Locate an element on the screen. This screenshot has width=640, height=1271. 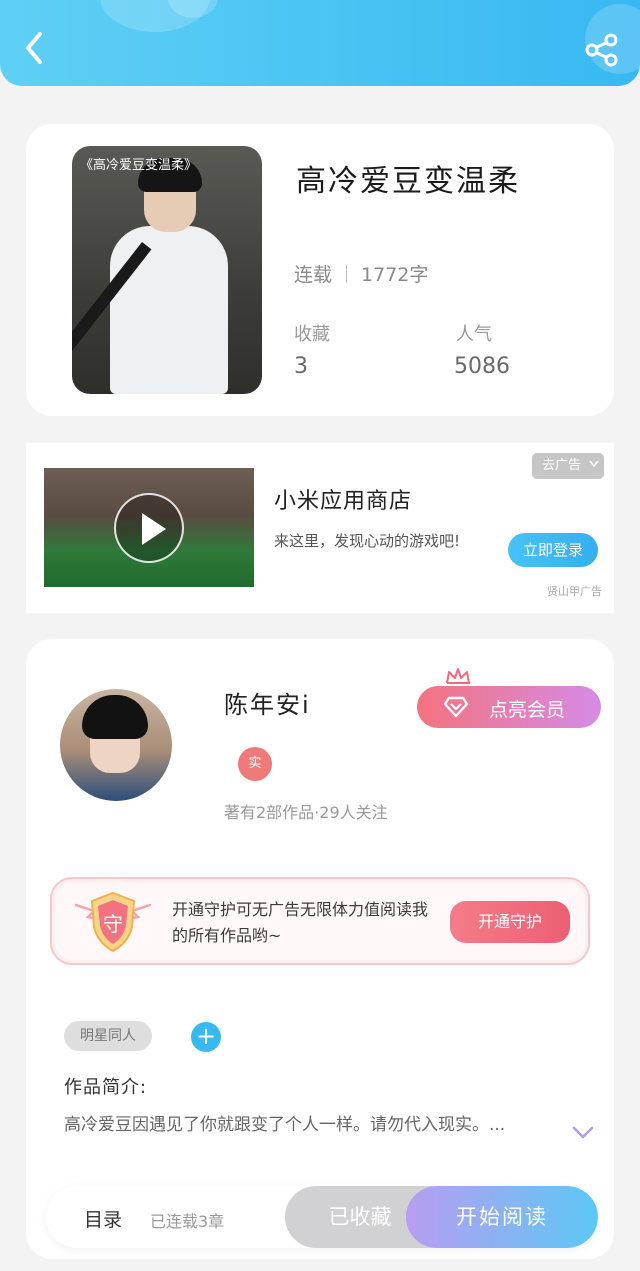
toc-button: 目录 is located at coordinates (103, 1218).